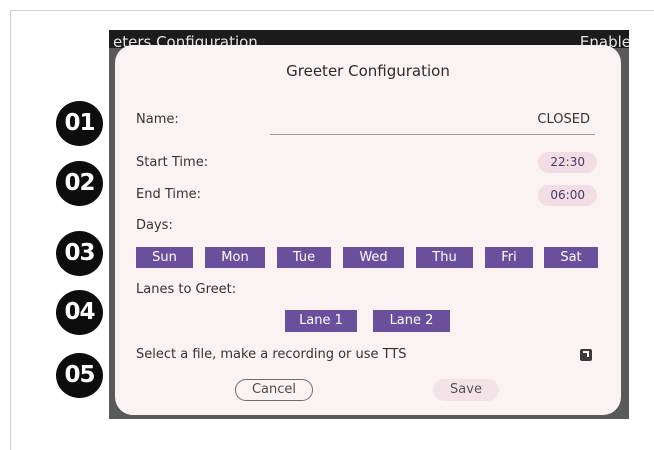  What do you see at coordinates (169, 194) in the screenshot?
I see `end-time-label: End Time:` at bounding box center [169, 194].